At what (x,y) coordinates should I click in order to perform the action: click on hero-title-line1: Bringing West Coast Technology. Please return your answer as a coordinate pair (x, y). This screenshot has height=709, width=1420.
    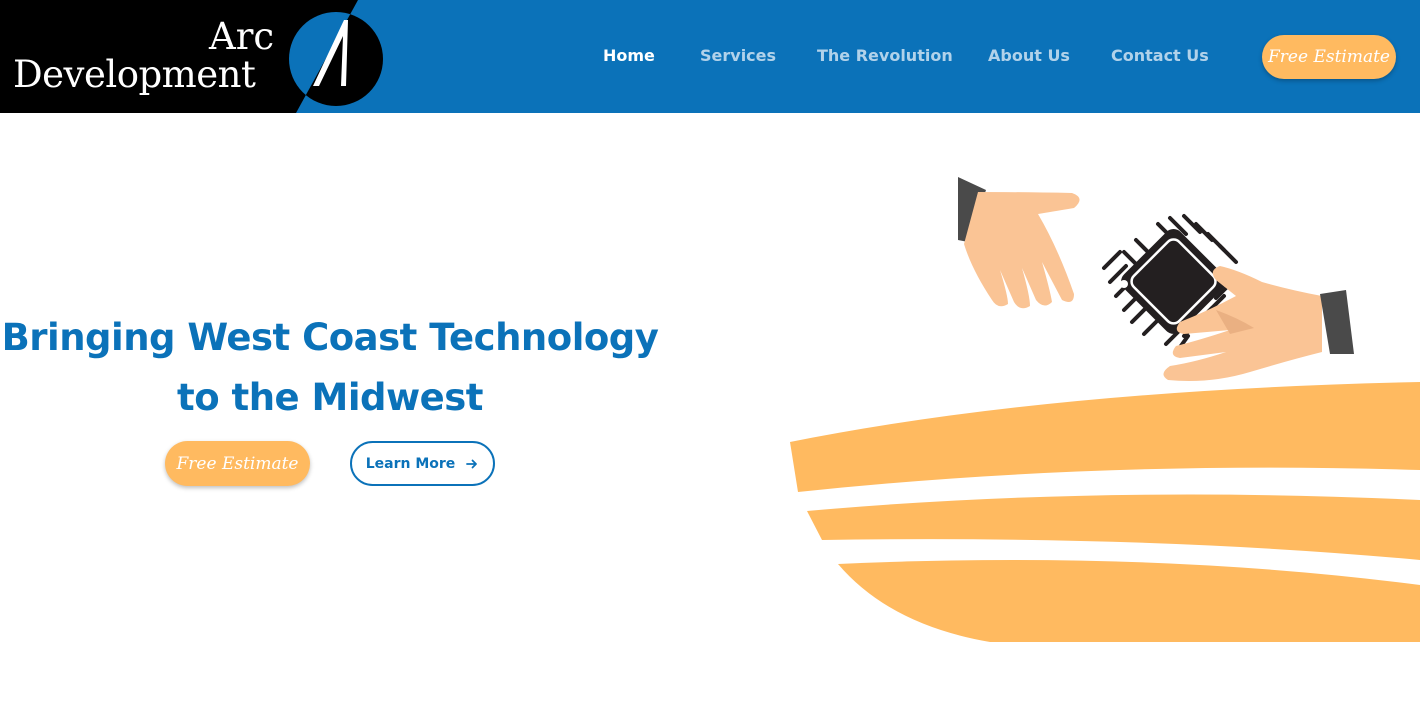
    Looking at the image, I should click on (330, 337).